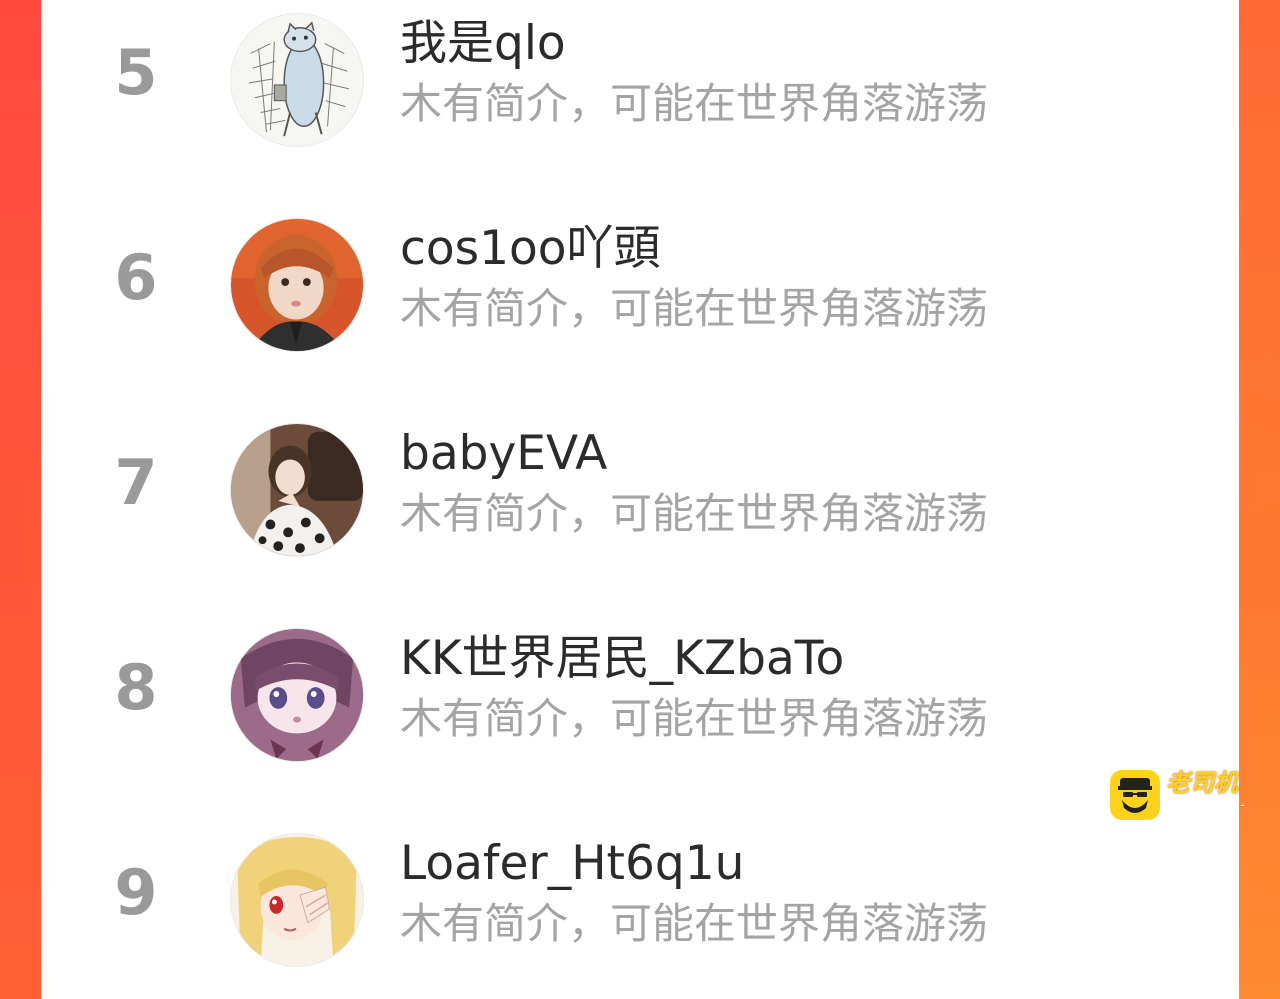  What do you see at coordinates (1135, 795) in the screenshot?
I see `bearded-driver-icon` at bounding box center [1135, 795].